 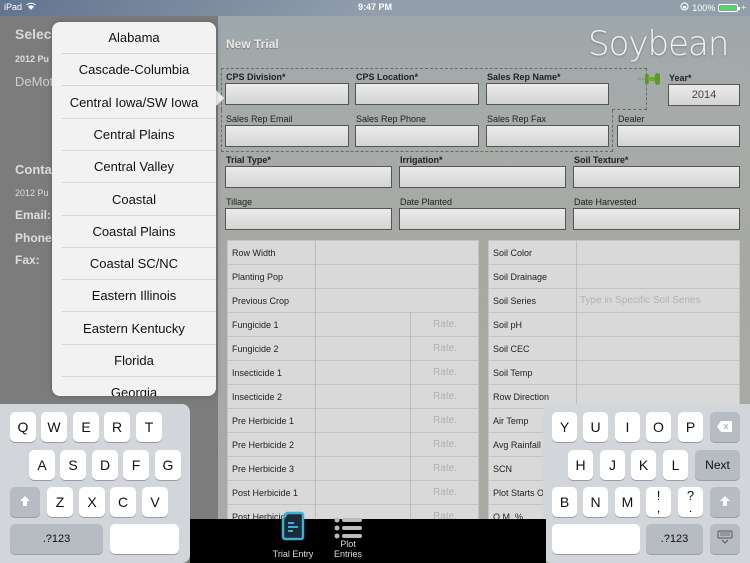 What do you see at coordinates (139, 70) in the screenshot?
I see `division-option: Cascade-Columbia` at bounding box center [139, 70].